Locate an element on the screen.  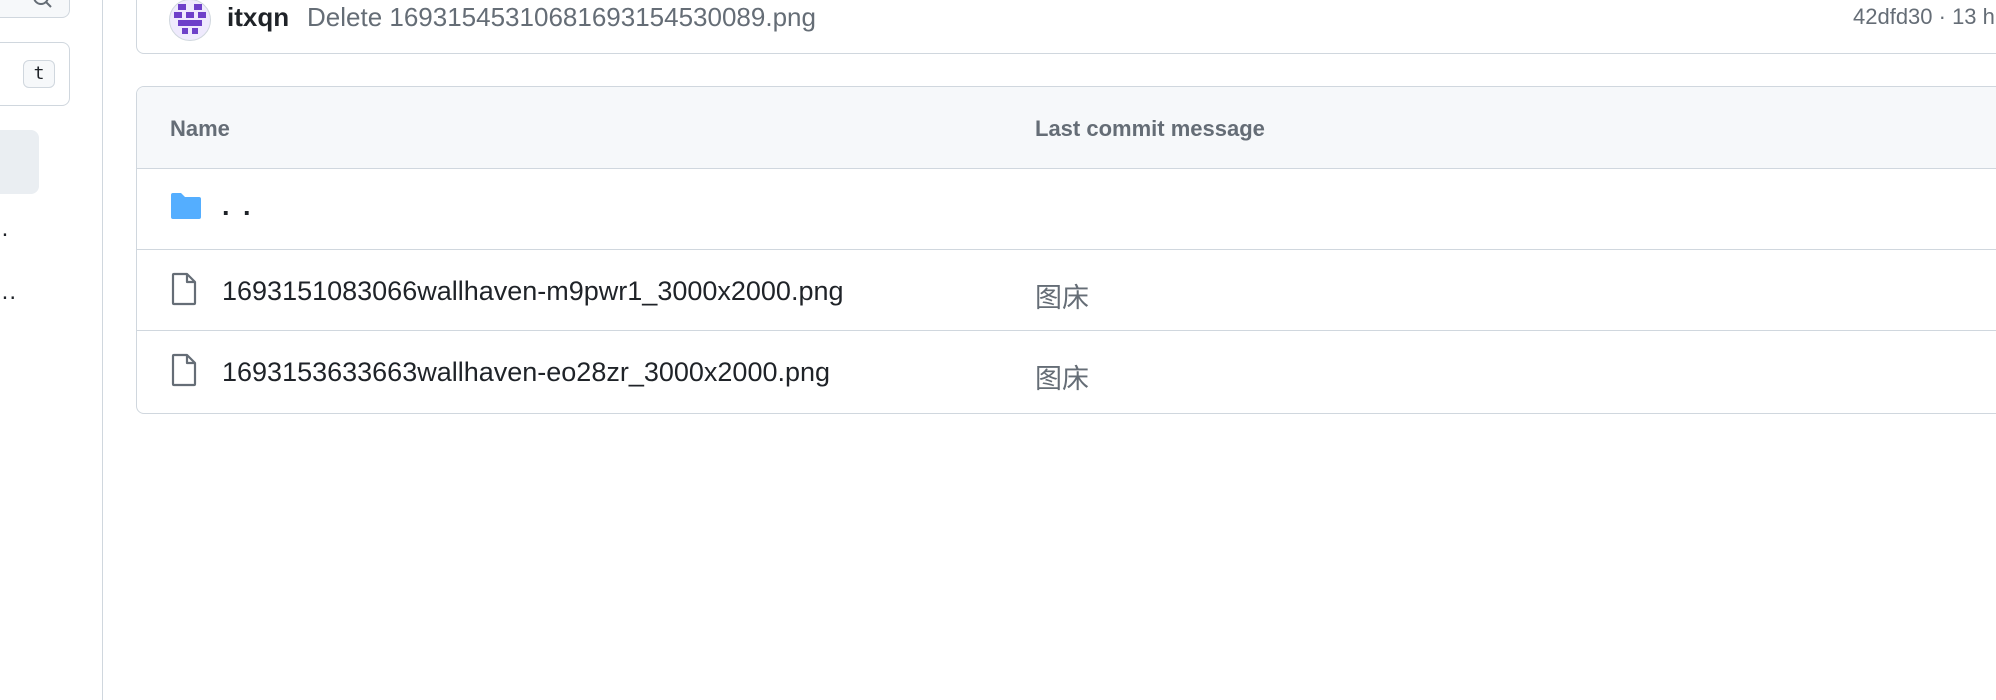
column-header-last-commit-message: Last commit message is located at coordinates (1150, 128).